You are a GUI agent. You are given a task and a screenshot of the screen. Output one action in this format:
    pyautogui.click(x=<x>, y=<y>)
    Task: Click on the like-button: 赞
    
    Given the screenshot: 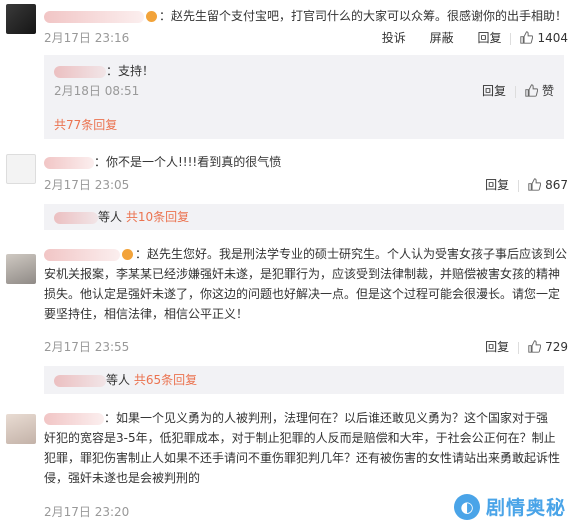 What is the action you would take?
    pyautogui.click(x=548, y=91)
    